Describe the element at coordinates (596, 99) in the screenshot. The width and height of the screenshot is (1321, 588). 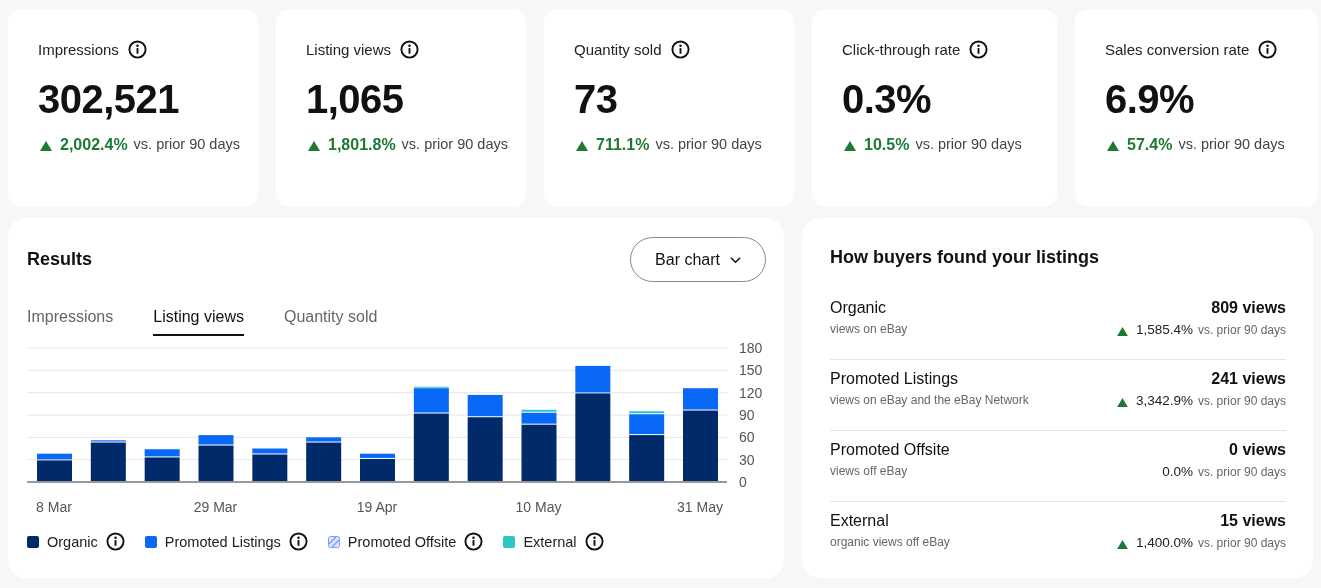
I see `metric-value: 73` at that location.